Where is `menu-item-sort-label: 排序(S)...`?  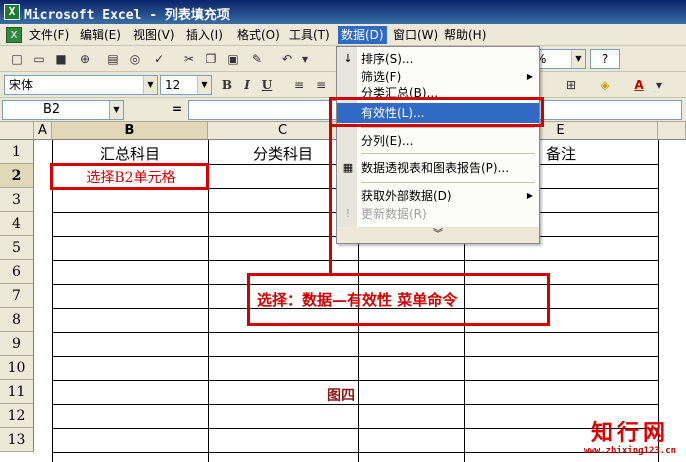
menu-item-sort-label: 排序(S)... is located at coordinates (387, 59).